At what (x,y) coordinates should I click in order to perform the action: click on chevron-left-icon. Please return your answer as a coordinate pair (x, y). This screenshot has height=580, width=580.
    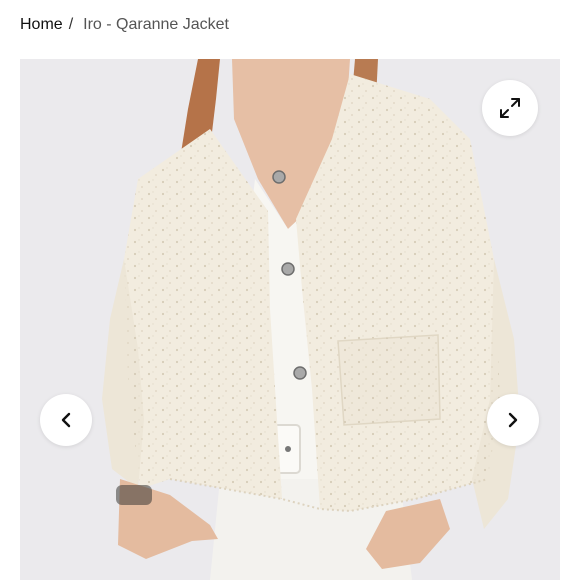
    Looking at the image, I should click on (66, 420).